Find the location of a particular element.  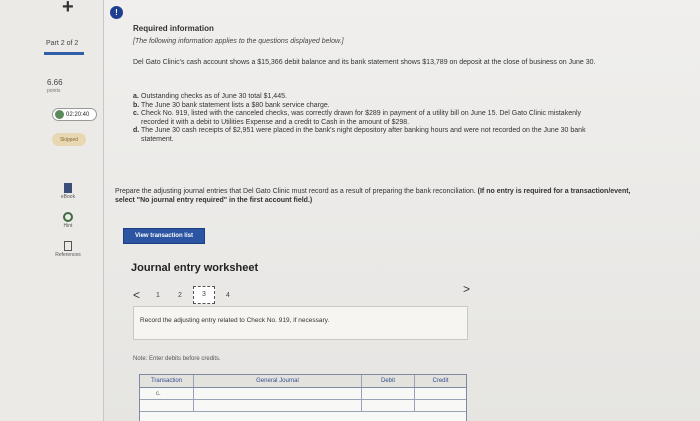

page-4: 4 is located at coordinates (228, 295).